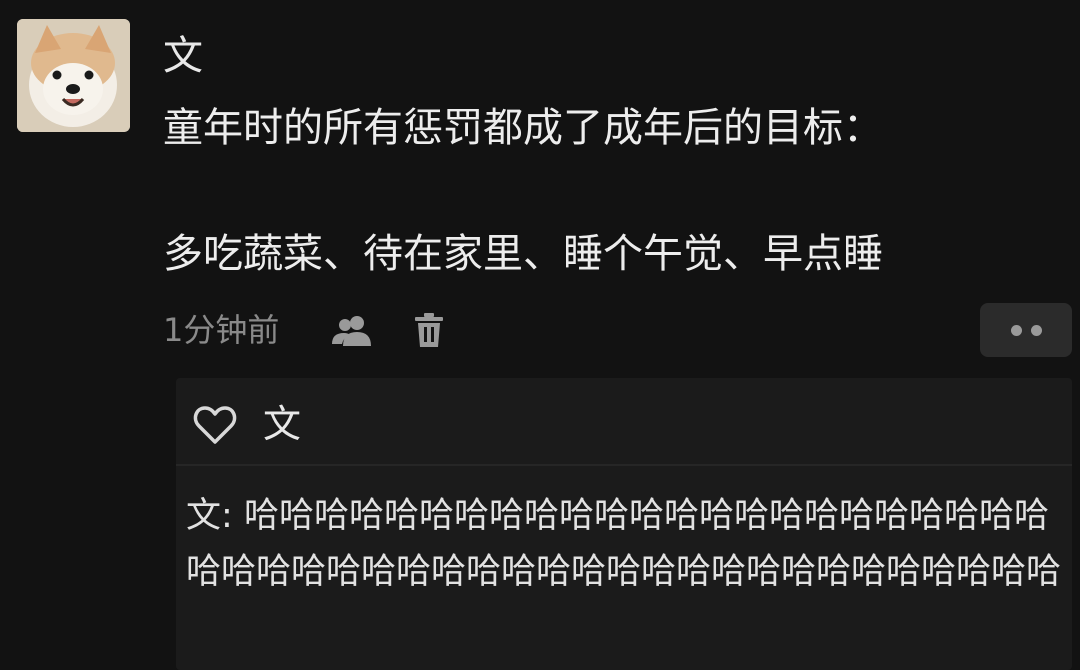 The image size is (1080, 670). What do you see at coordinates (1026, 330) in the screenshot?
I see `more-button` at bounding box center [1026, 330].